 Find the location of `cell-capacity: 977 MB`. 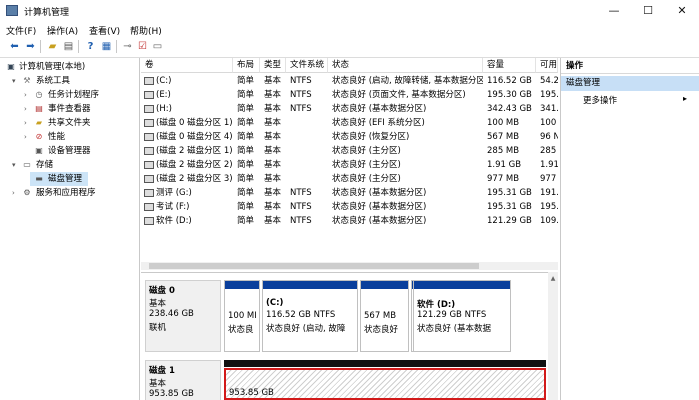

cell-capacity: 977 MB is located at coordinates (503, 179).